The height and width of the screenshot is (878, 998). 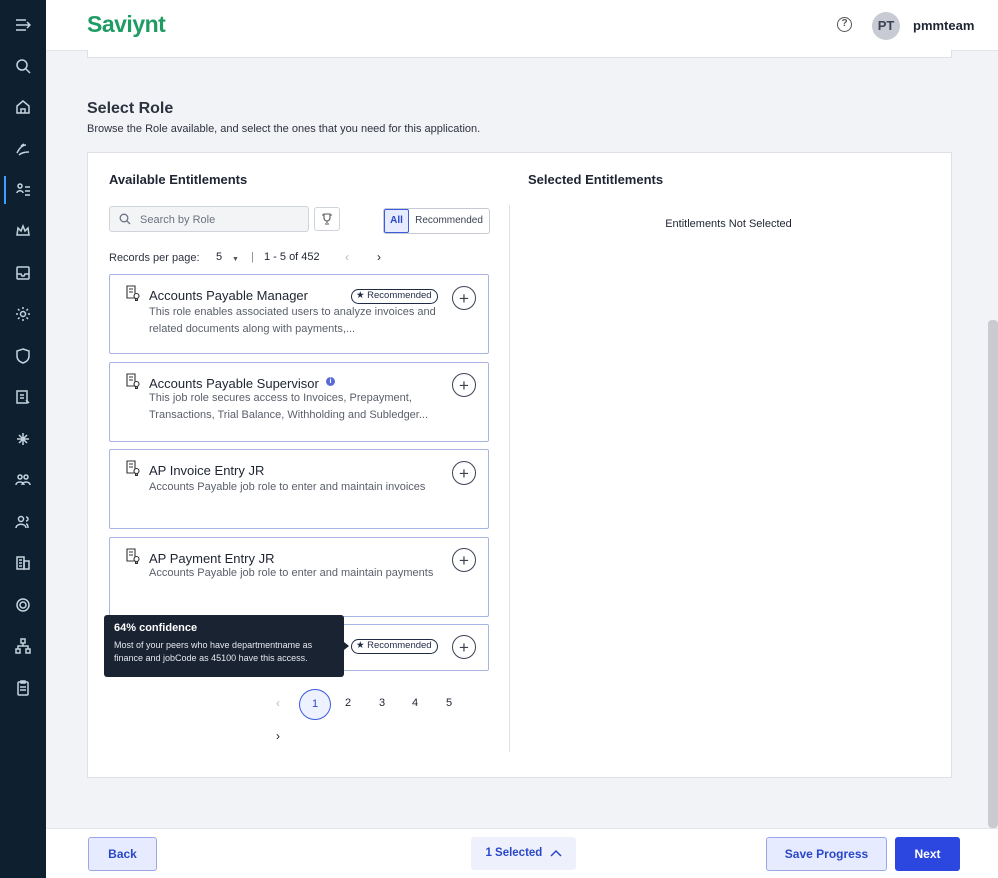 I want to click on top-bar: Saviynt ? PT pmmteam, so click(x=522, y=25).